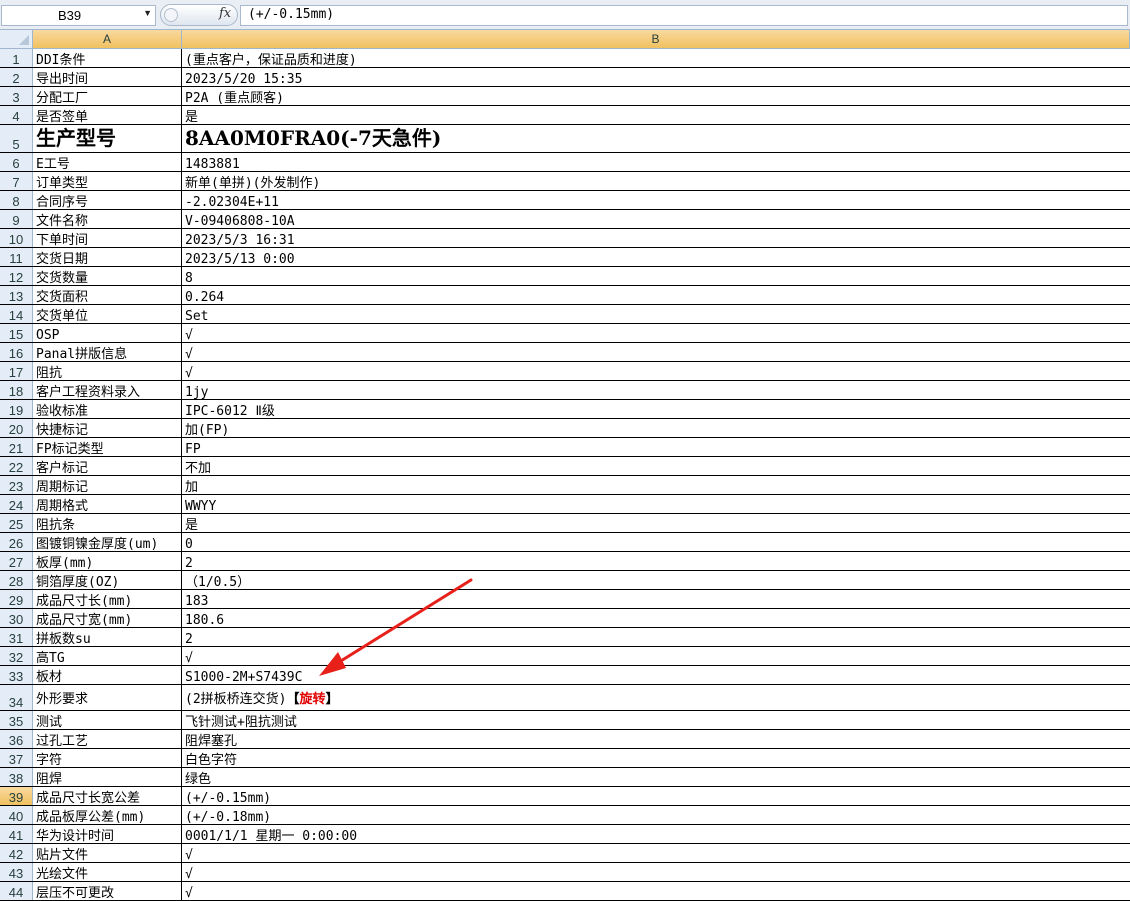  Describe the element at coordinates (656, 580) in the screenshot. I see `cell-b: （1/0.5）` at that location.